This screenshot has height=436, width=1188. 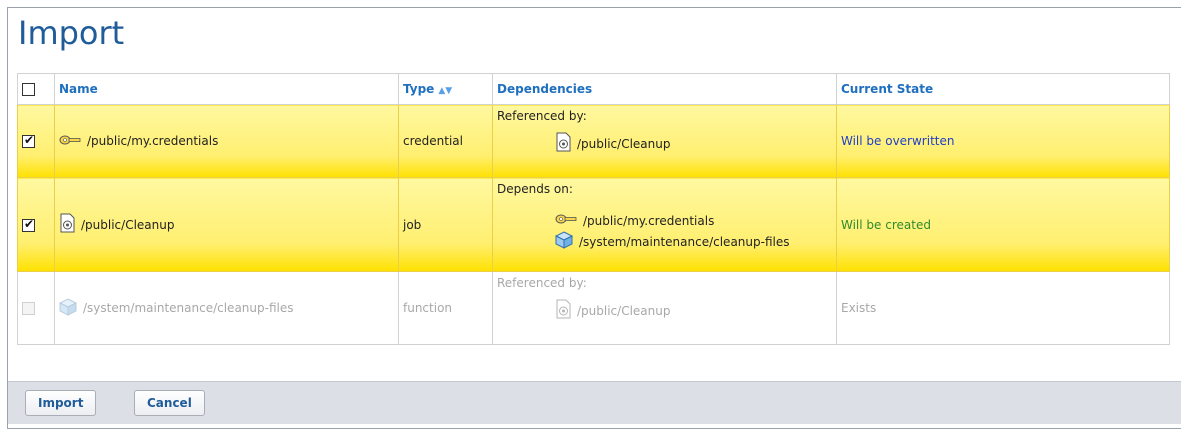 What do you see at coordinates (28, 89) in the screenshot?
I see `select-all-checkbox` at bounding box center [28, 89].